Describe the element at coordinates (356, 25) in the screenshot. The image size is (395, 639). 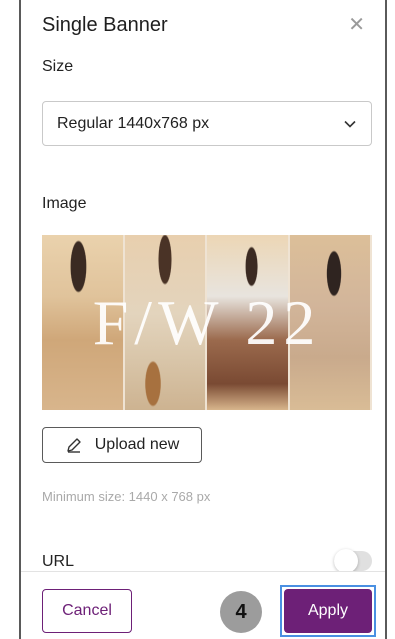
I see `close-icon: ✕` at that location.